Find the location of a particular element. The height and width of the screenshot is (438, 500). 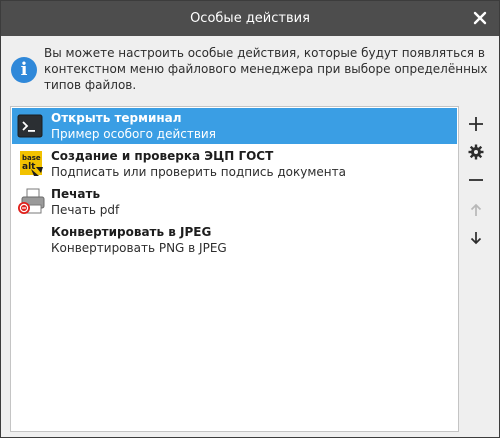

arrow-down-icon is located at coordinates (476, 238).